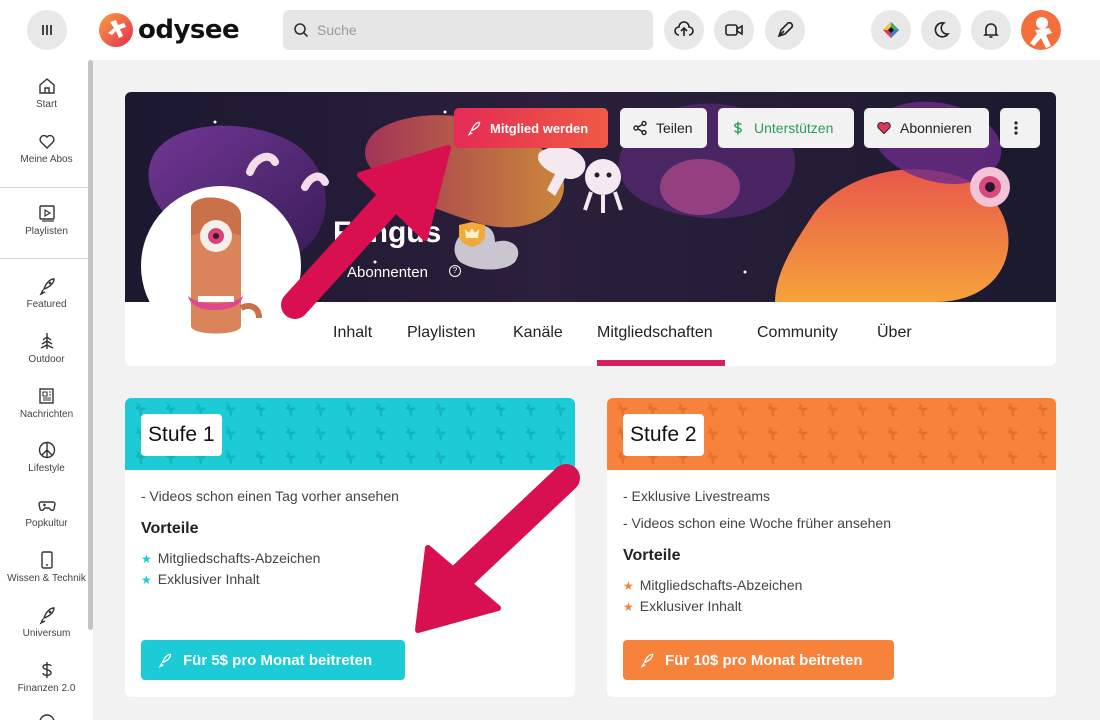 This screenshot has width=1100, height=720. I want to click on tier-perk: - Videos schon eine Woche früher ansehen, so click(757, 523).